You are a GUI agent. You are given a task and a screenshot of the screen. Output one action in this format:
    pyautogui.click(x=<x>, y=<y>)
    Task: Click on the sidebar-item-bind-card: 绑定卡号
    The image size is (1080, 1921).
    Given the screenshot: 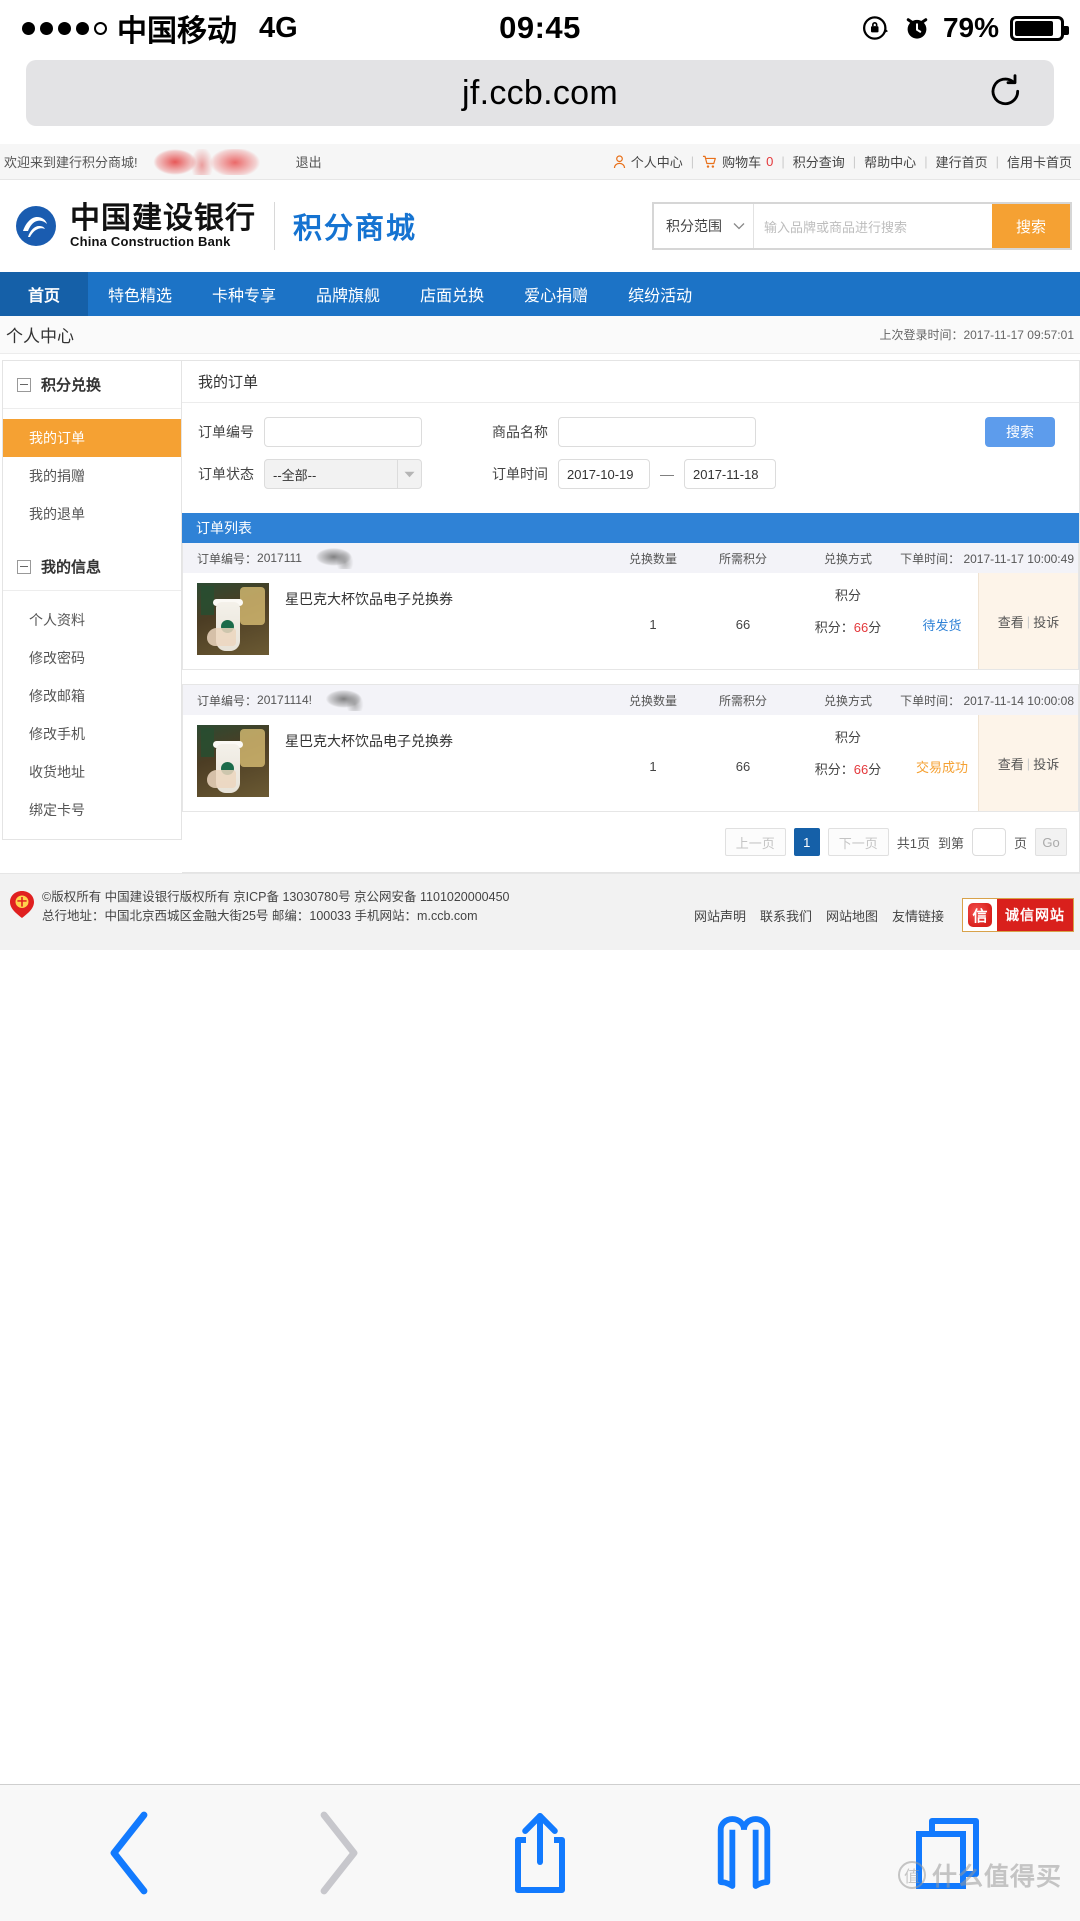 What is the action you would take?
    pyautogui.click(x=92, y=810)
    